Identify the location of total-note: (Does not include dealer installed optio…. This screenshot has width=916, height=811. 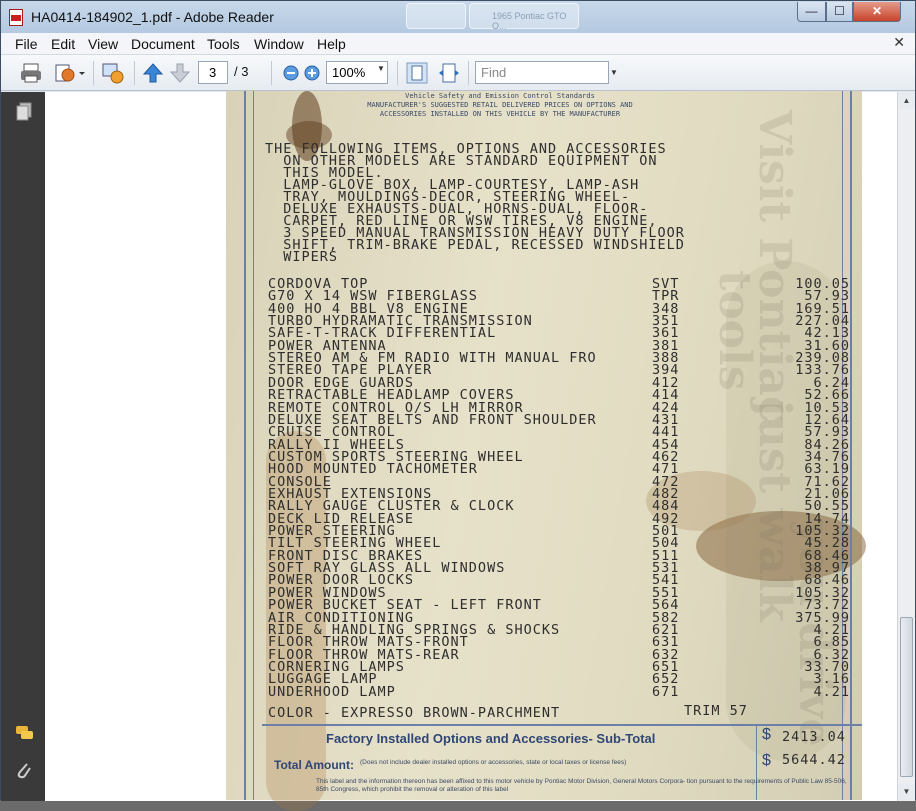
(493, 762).